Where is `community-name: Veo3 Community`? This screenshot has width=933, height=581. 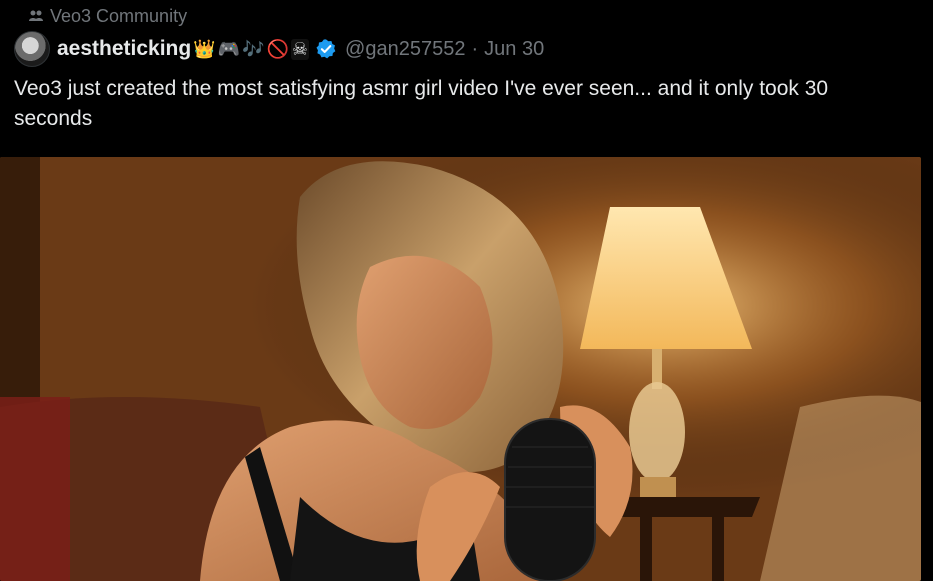 community-name: Veo3 Community is located at coordinates (119, 15).